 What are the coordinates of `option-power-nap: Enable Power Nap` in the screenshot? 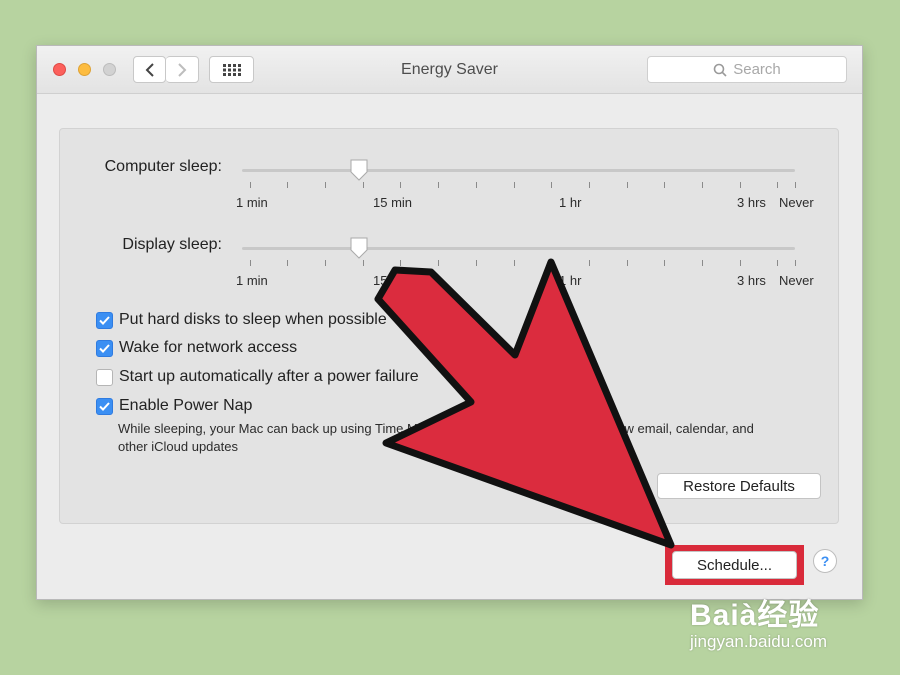 It's located at (174, 406).